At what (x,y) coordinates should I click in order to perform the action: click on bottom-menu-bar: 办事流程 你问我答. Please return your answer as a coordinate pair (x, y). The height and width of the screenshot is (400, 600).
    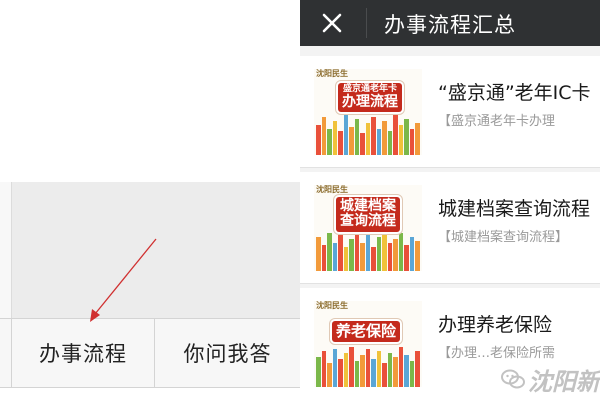
    Looking at the image, I should click on (150, 353).